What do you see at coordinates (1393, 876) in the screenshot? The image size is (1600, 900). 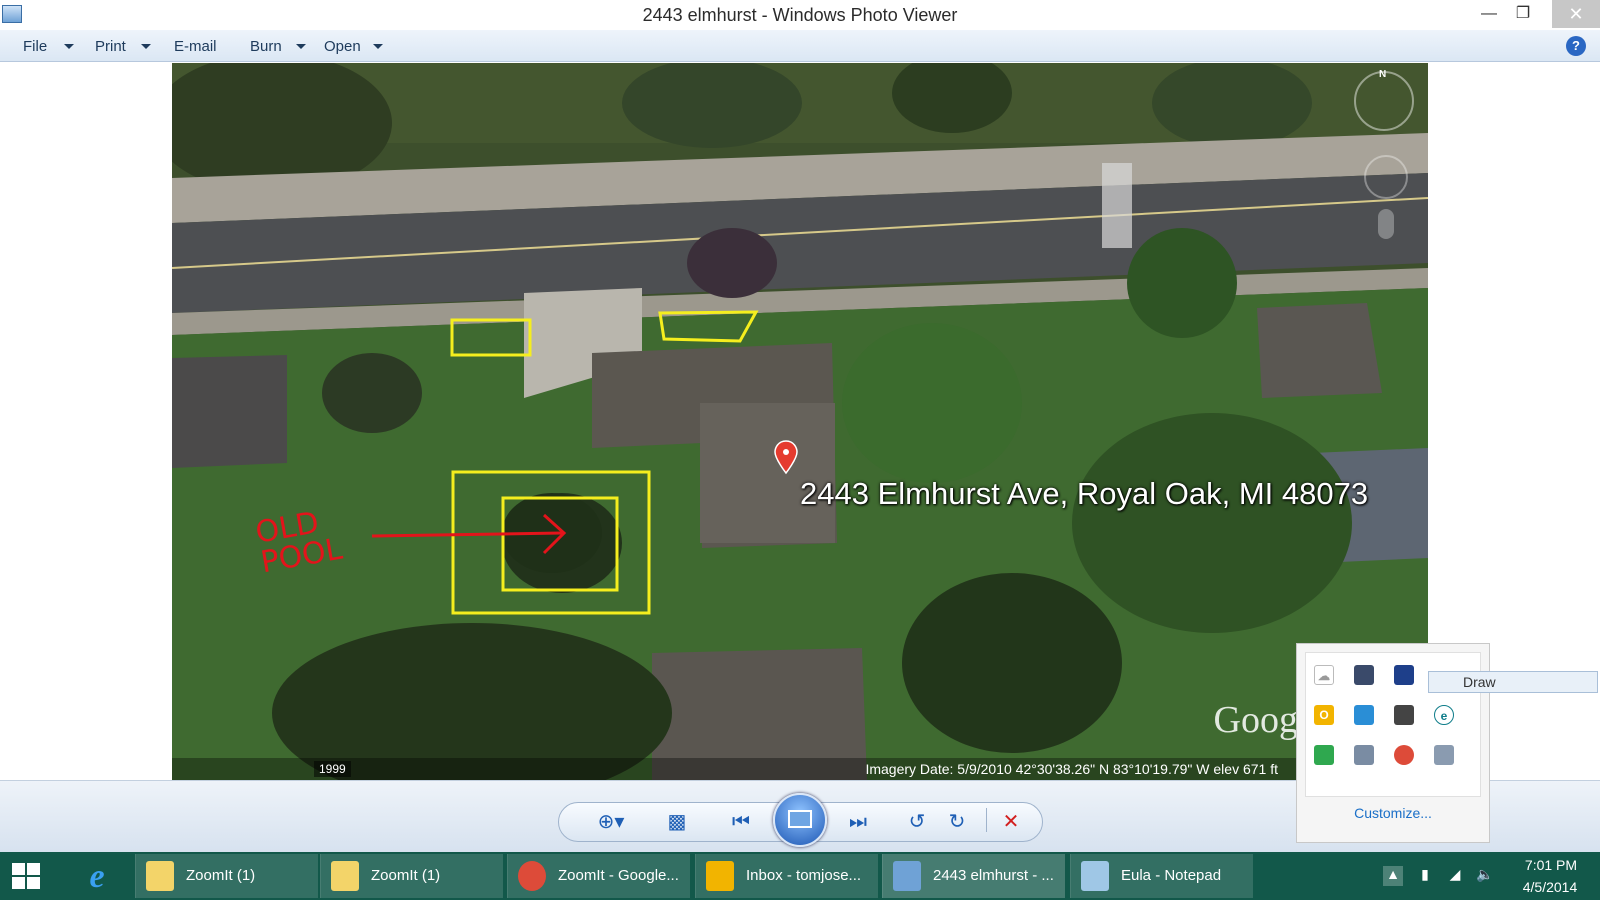 I see `show-hidden-icons-chevron-up-icon: ▲` at bounding box center [1393, 876].